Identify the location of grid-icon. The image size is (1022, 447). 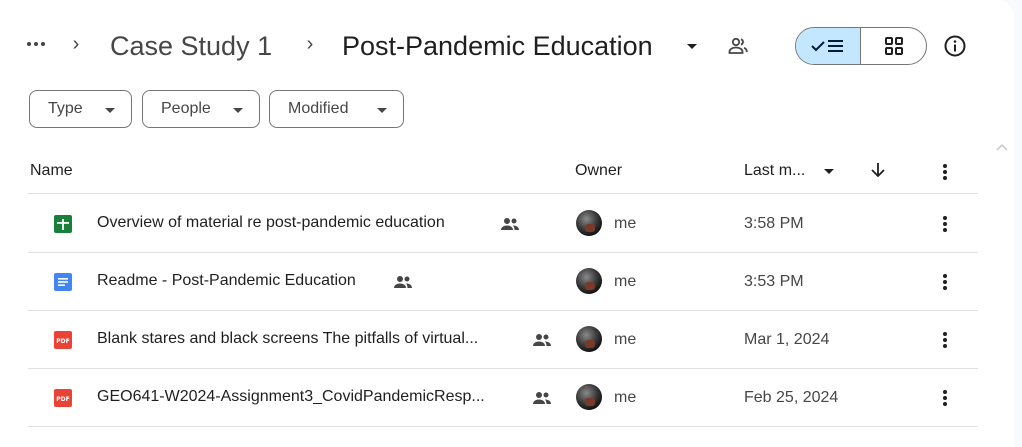
(893, 46).